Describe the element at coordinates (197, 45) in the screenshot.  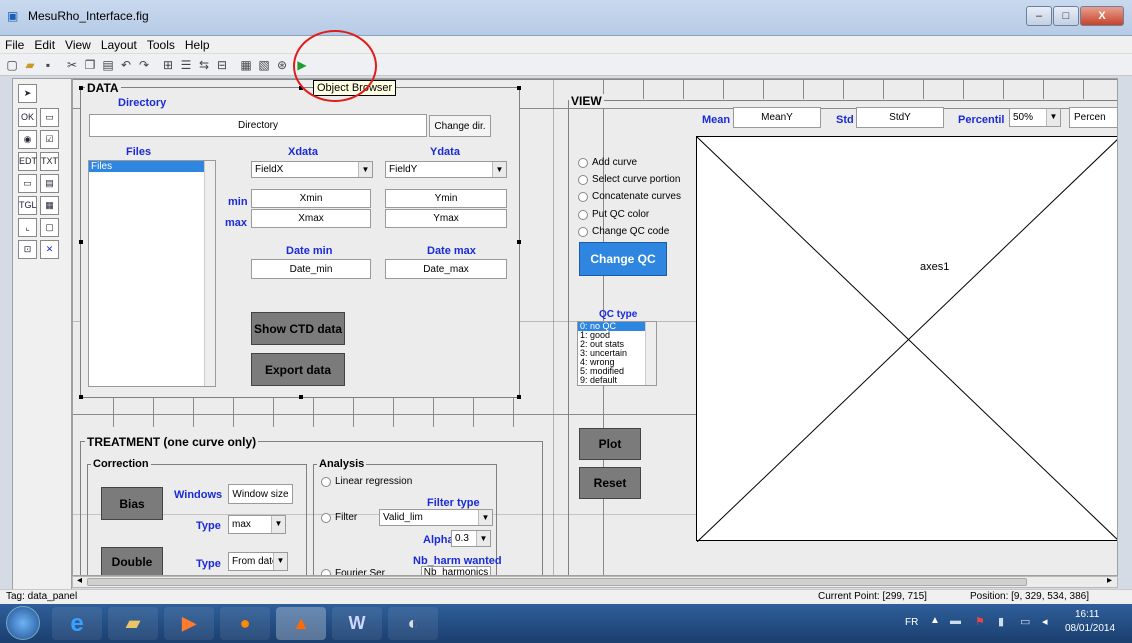
I see `menu-help: Help` at that location.